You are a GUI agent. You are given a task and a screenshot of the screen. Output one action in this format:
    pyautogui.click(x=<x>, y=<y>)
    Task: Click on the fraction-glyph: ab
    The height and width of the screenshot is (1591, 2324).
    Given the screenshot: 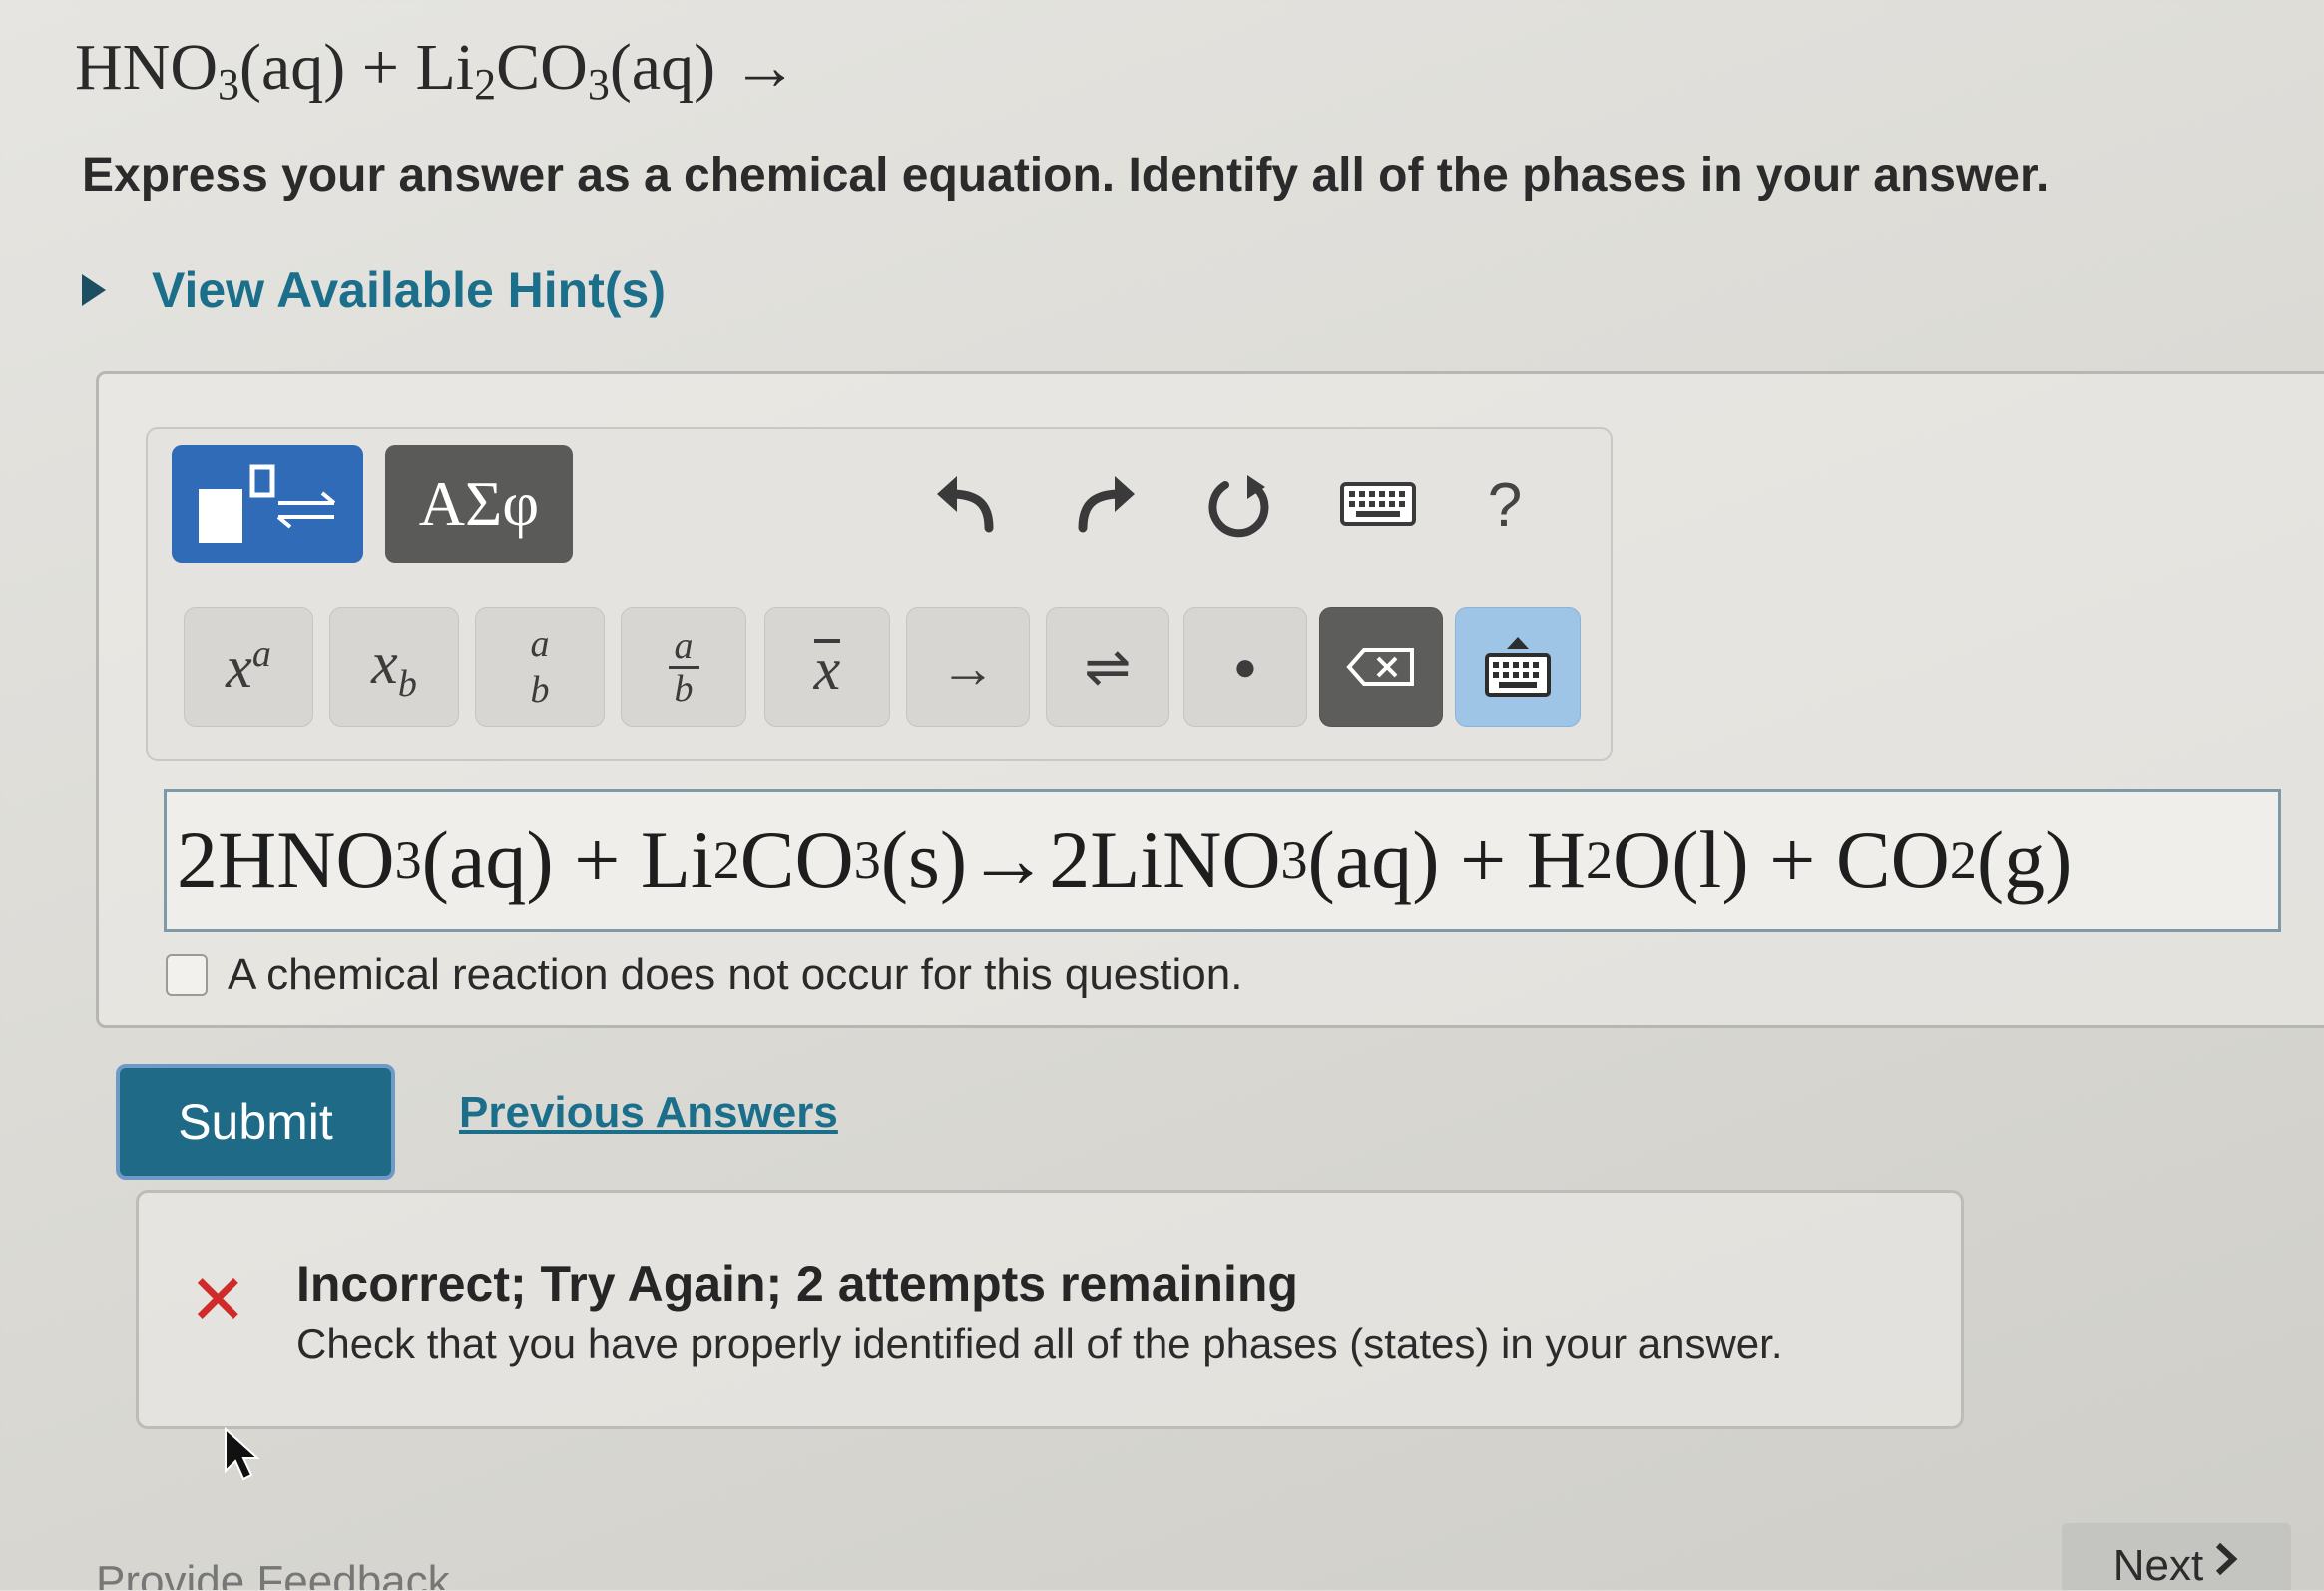 What is the action you would take?
    pyautogui.click(x=540, y=667)
    